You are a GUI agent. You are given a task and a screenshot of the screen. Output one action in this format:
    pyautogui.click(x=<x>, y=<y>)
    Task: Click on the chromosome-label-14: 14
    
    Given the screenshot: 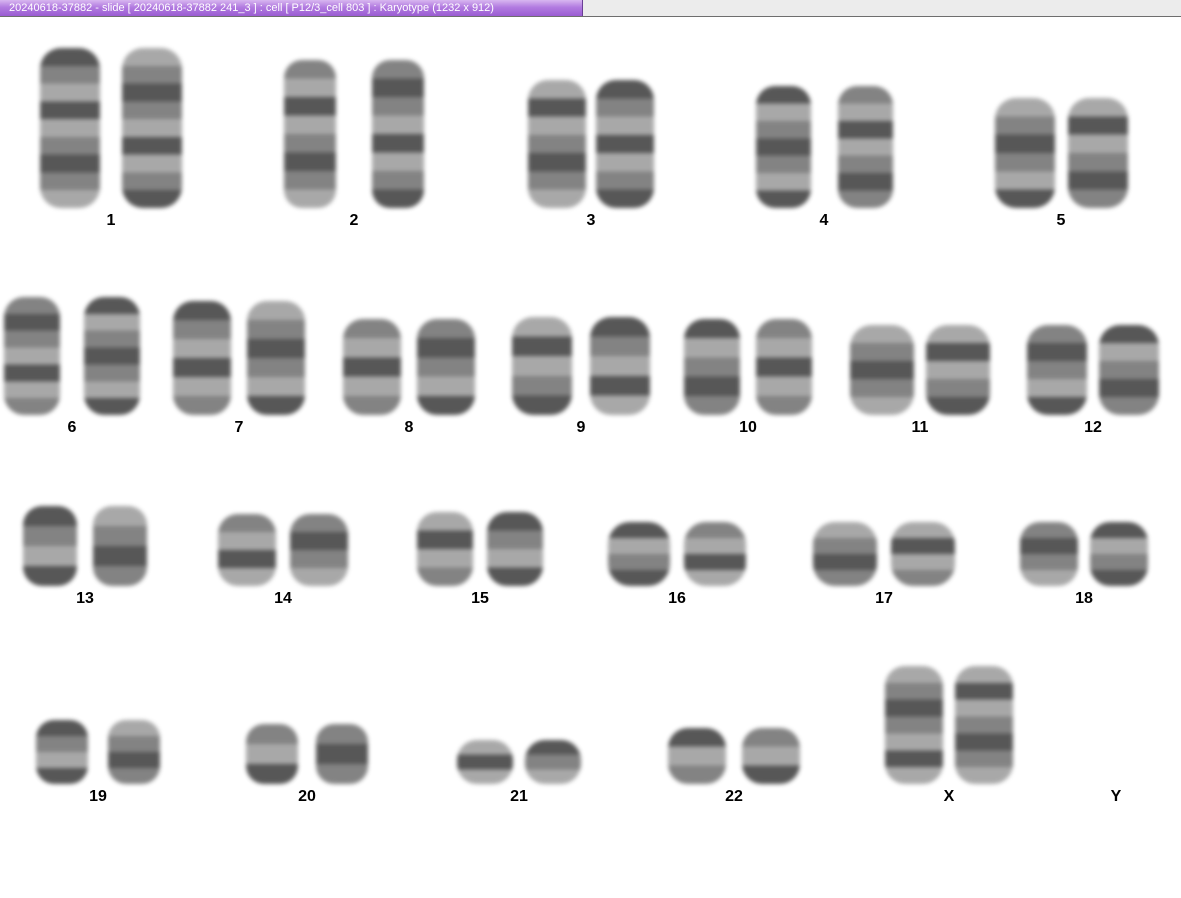 What is the action you would take?
    pyautogui.click(x=283, y=598)
    